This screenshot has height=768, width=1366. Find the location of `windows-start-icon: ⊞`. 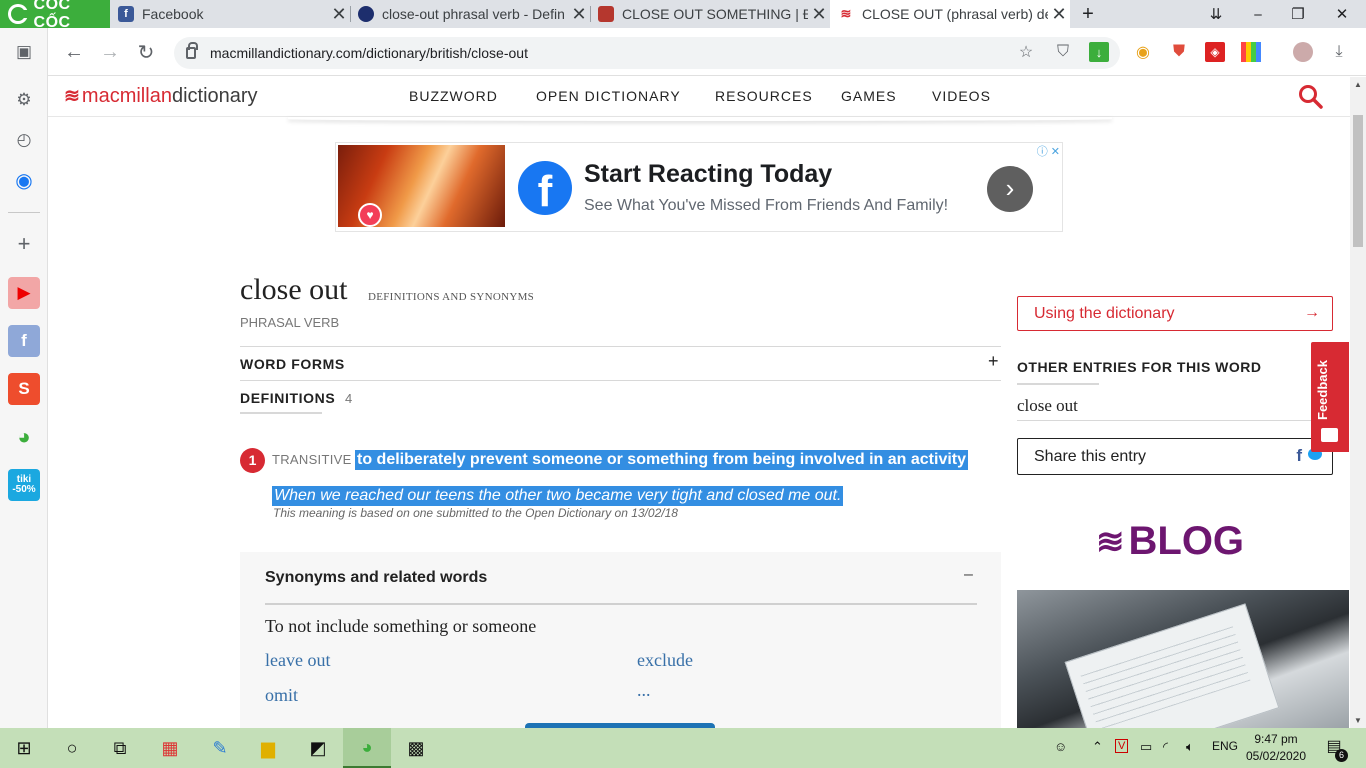

windows-start-icon: ⊞ is located at coordinates (24, 748).